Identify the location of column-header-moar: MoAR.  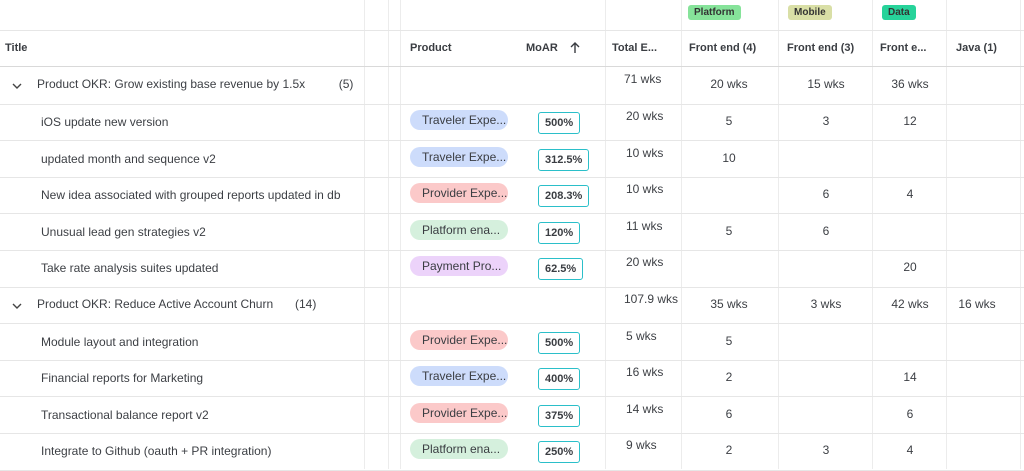
(542, 48).